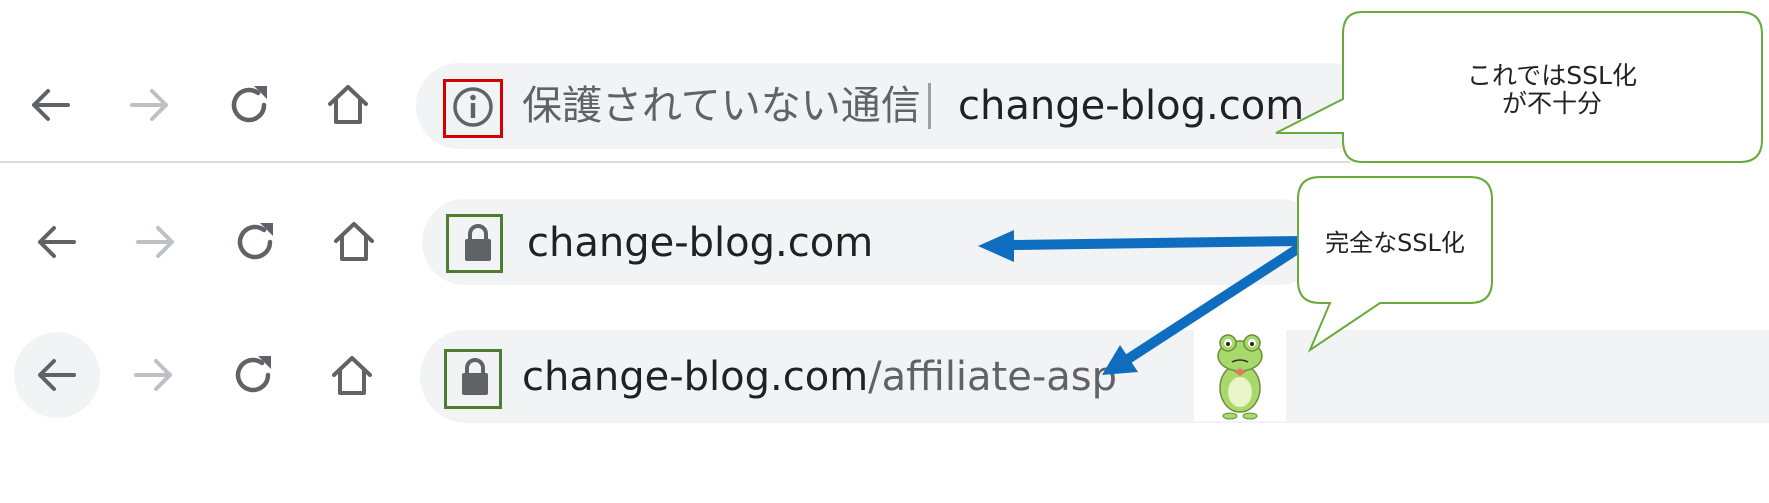 The height and width of the screenshot is (503, 1769). I want to click on callout-middle, so click(1395, 264).